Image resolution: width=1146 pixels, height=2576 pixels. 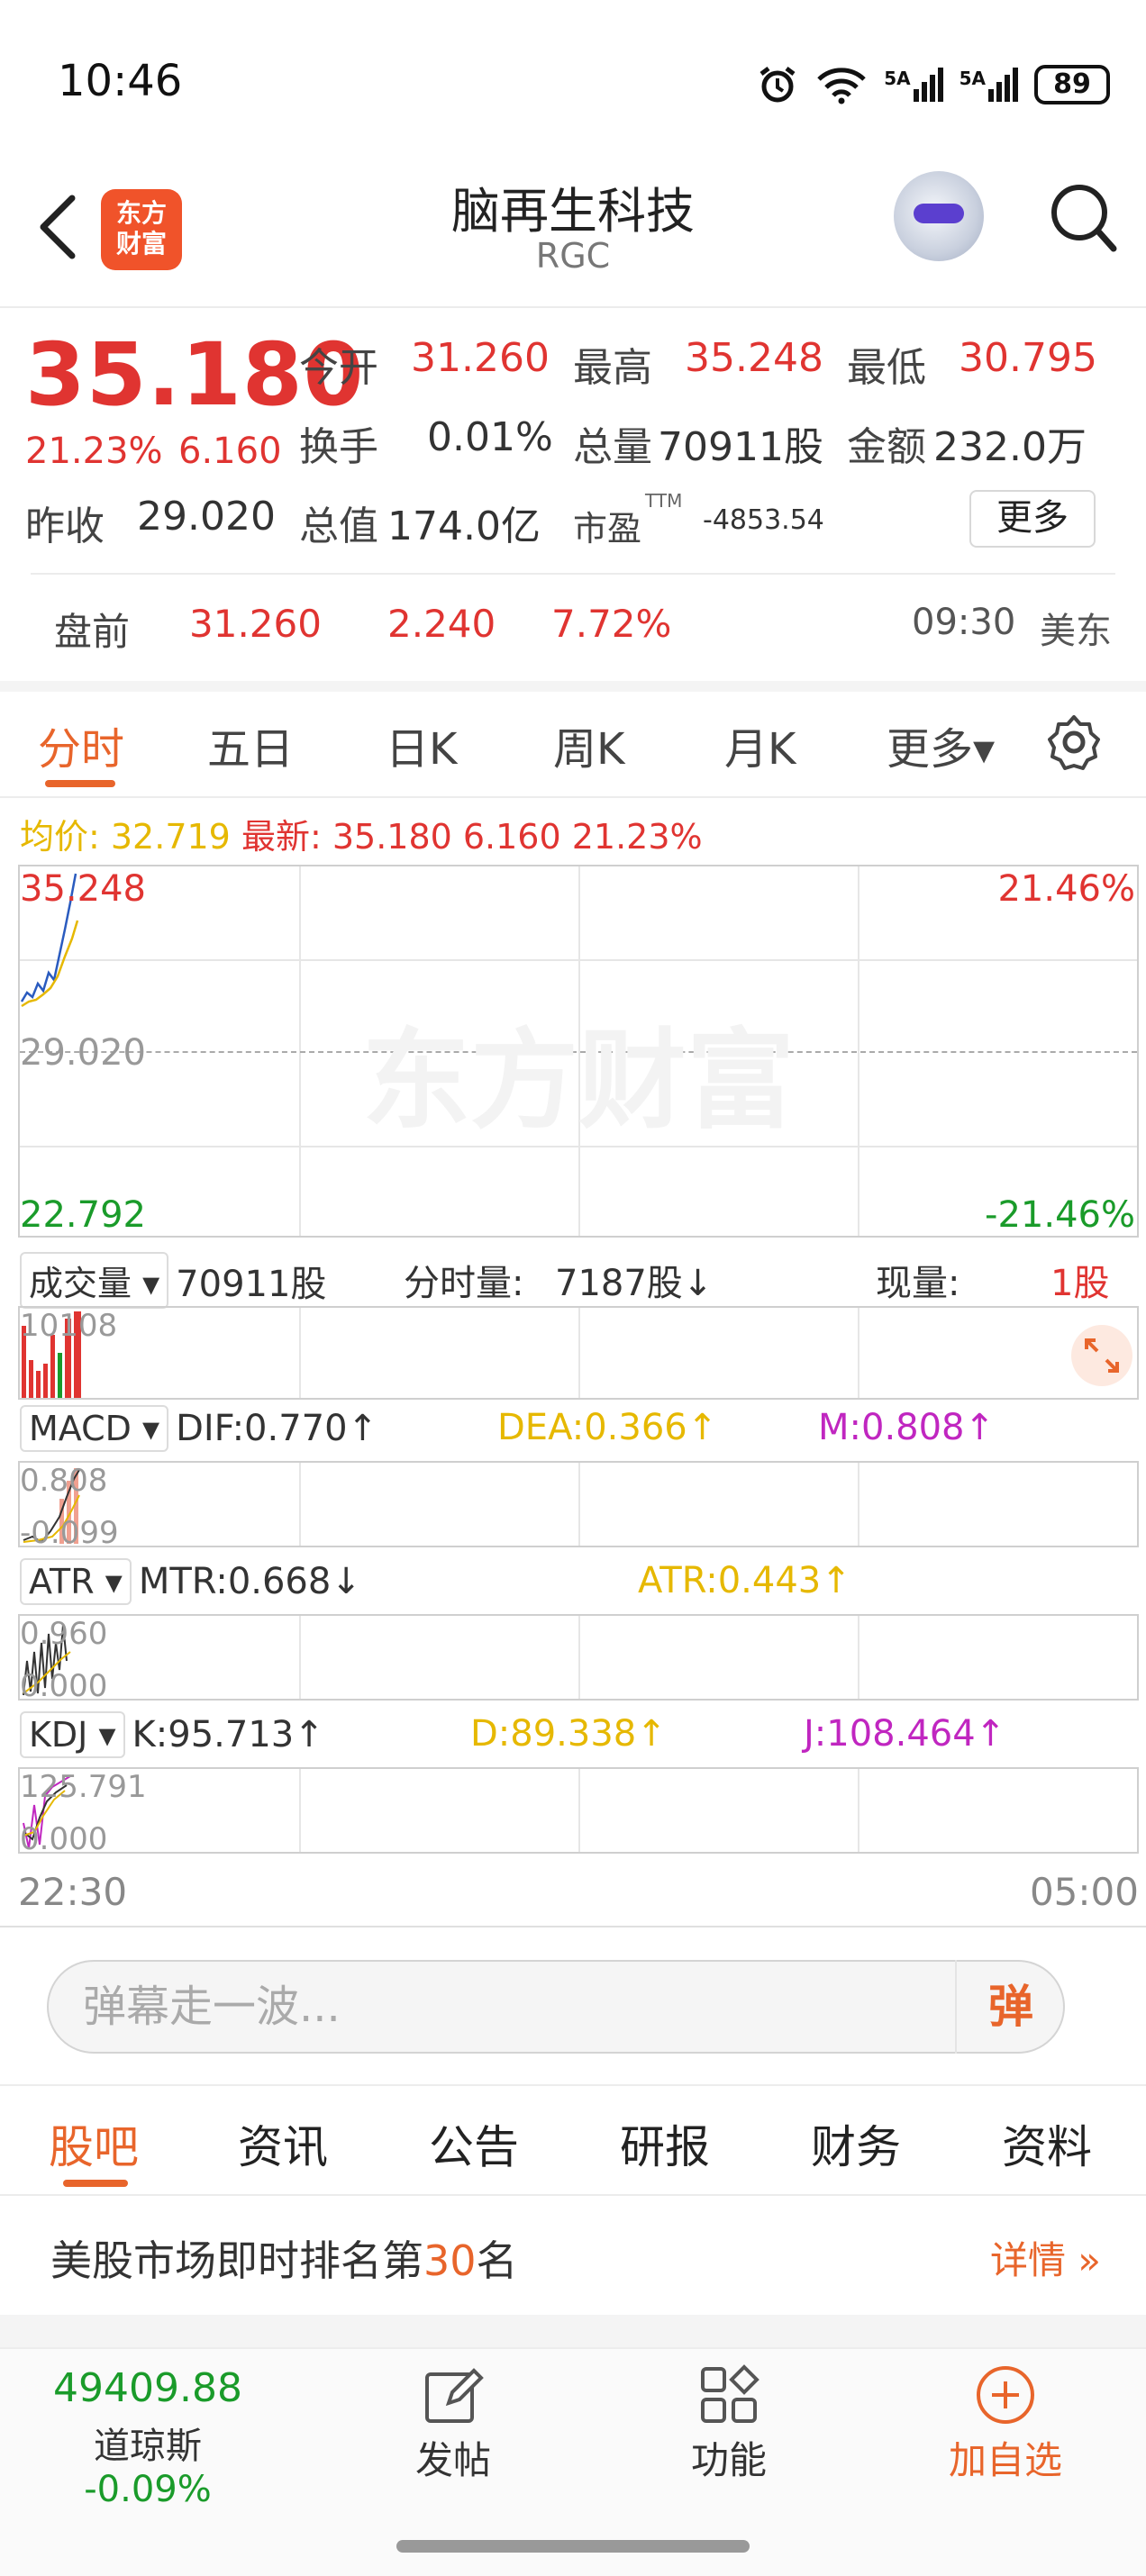 What do you see at coordinates (173, 1280) in the screenshot?
I see `volume-indicator-row: 成交量 ▾ 70911股` at bounding box center [173, 1280].